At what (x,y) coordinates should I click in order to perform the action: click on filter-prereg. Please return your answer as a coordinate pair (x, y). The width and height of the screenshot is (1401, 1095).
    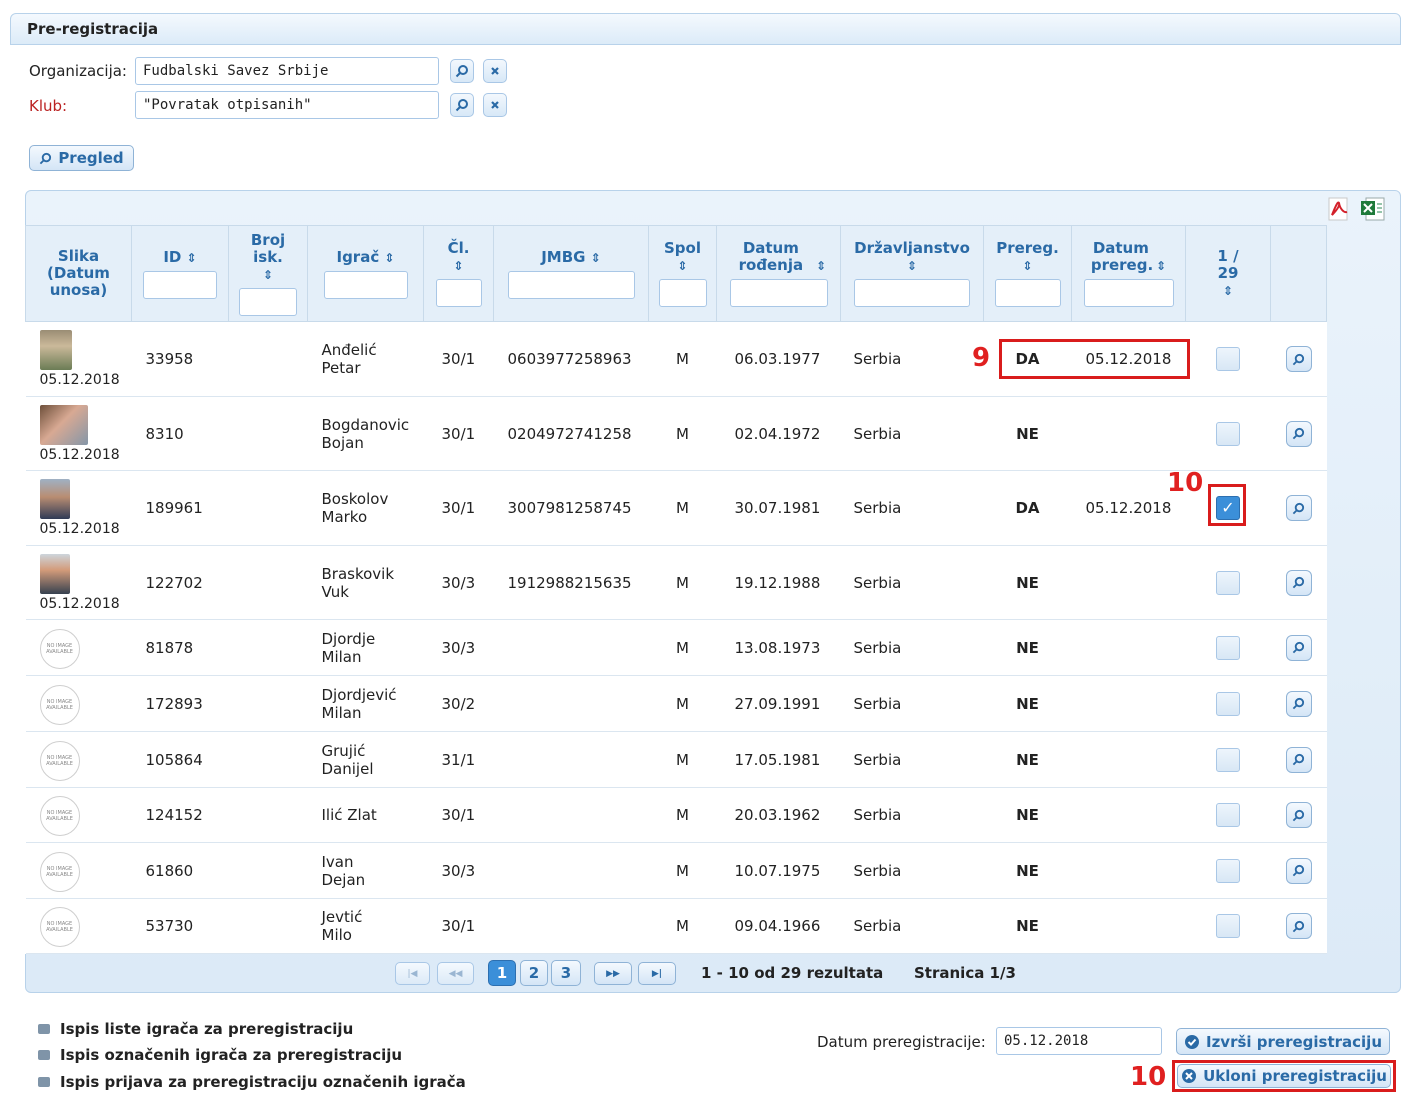
    Looking at the image, I should click on (1027, 293).